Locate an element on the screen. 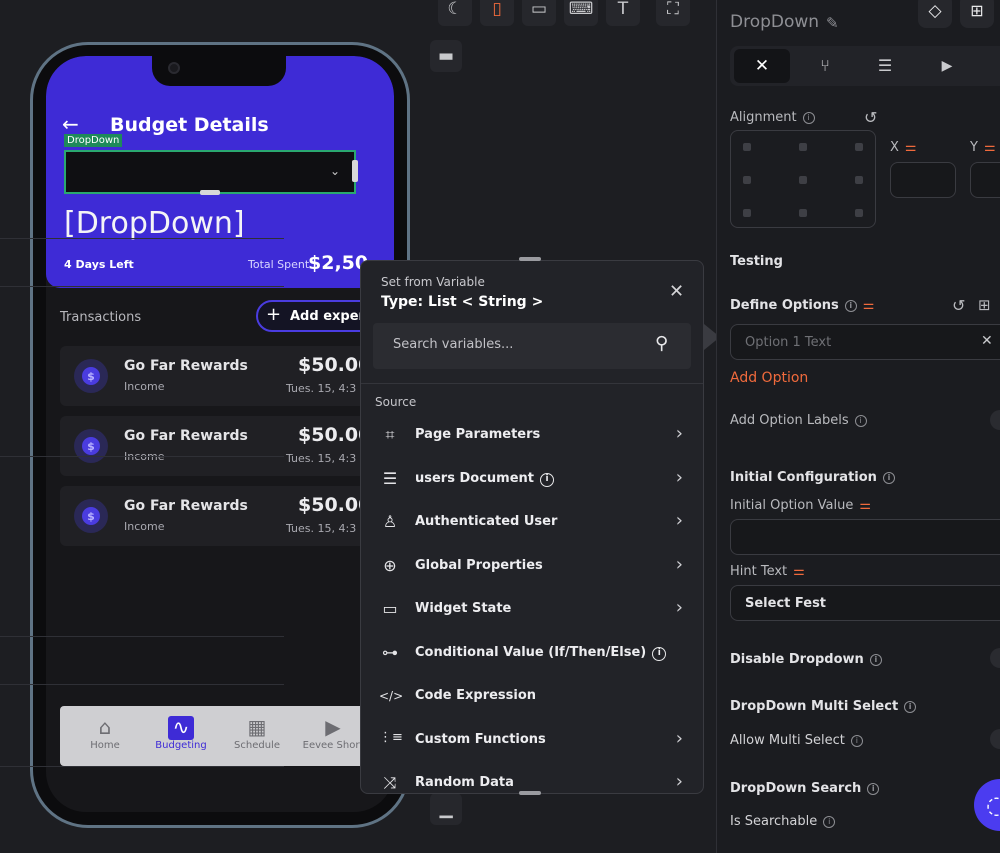 The height and width of the screenshot is (853, 1000). option-placeholder: Option 1 Text is located at coordinates (788, 342).